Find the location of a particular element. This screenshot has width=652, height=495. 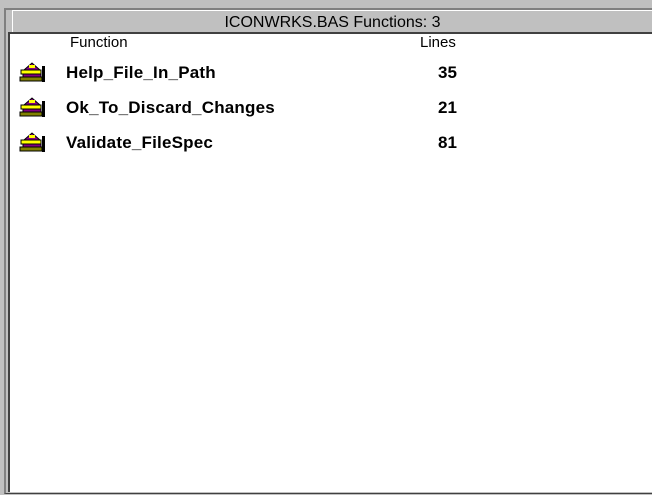

list-item: Validate_FileSpec 81 is located at coordinates (330, 145).